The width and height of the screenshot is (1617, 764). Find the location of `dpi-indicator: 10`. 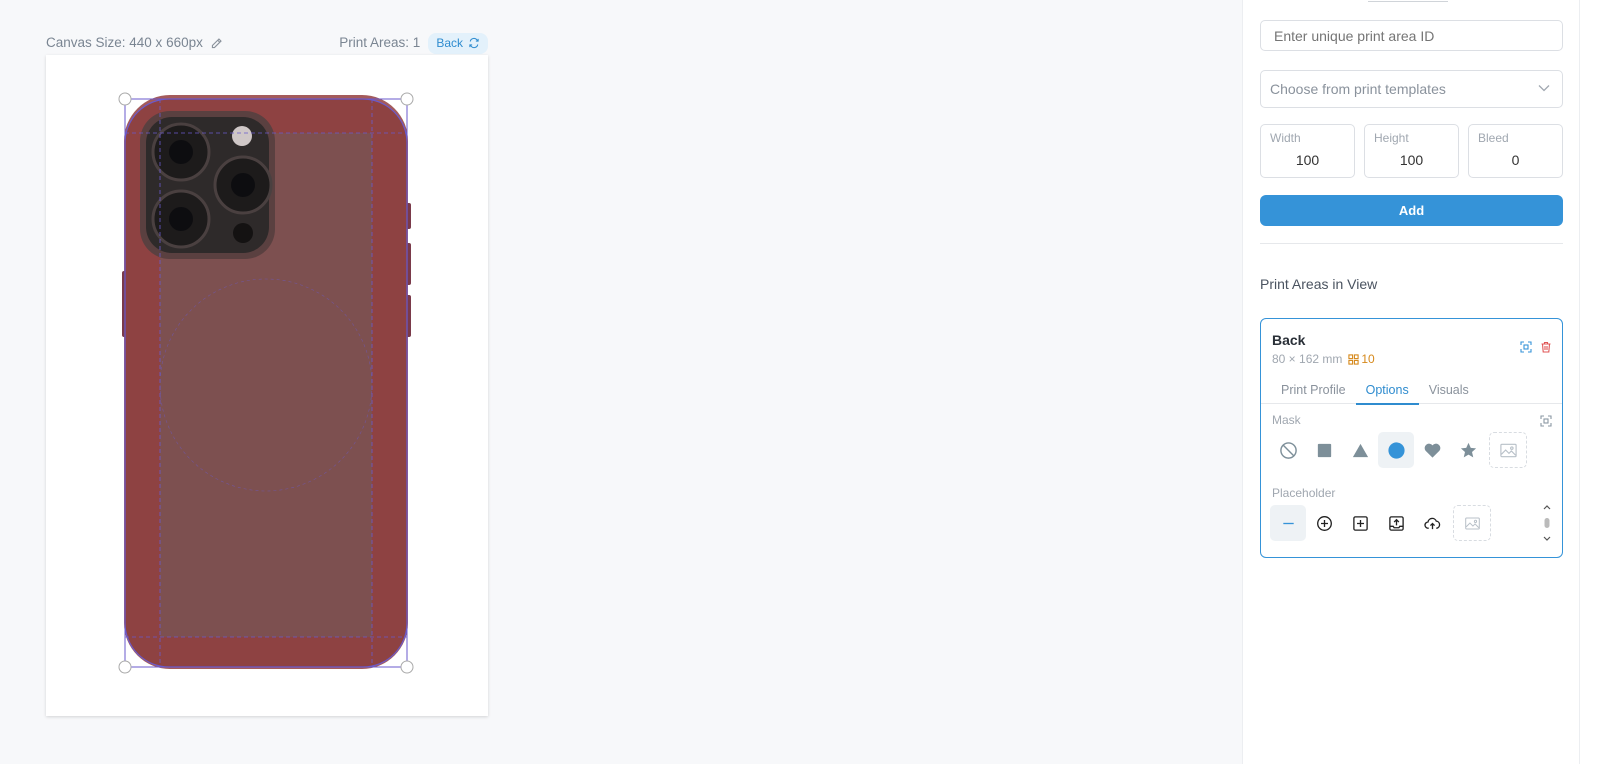

dpi-indicator: 10 is located at coordinates (1361, 359).